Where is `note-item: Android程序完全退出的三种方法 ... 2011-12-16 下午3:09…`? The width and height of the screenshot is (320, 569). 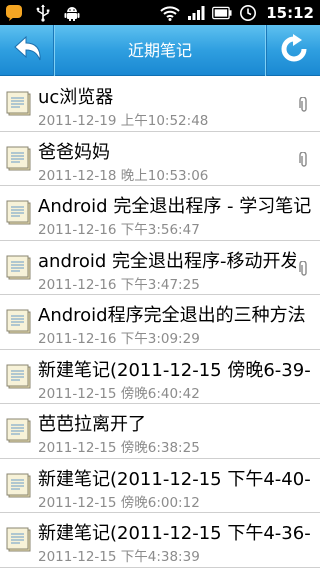
note-item: Android程序完全退出的三种方法 ... 2011-12-16 下午3:09… is located at coordinates (160, 322).